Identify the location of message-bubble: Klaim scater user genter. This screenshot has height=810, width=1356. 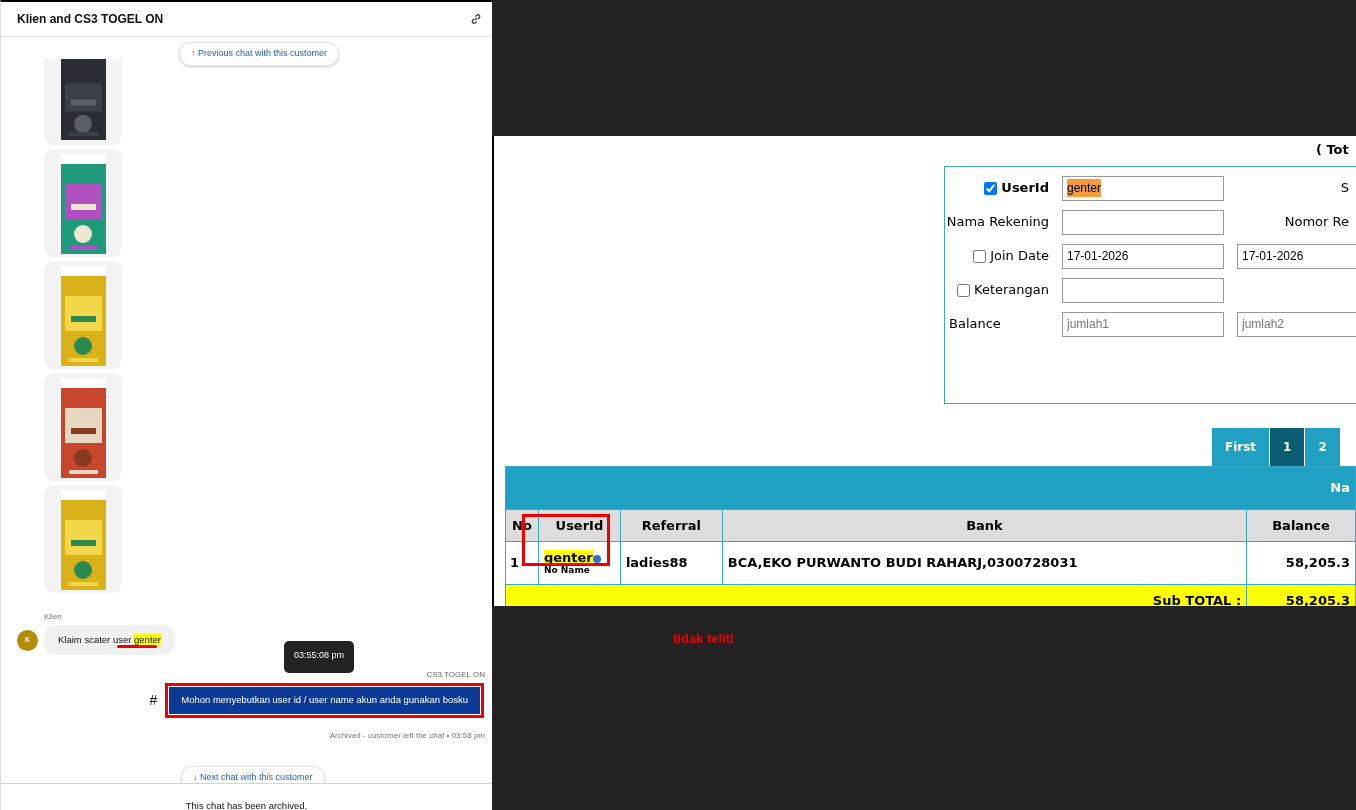
(109, 640).